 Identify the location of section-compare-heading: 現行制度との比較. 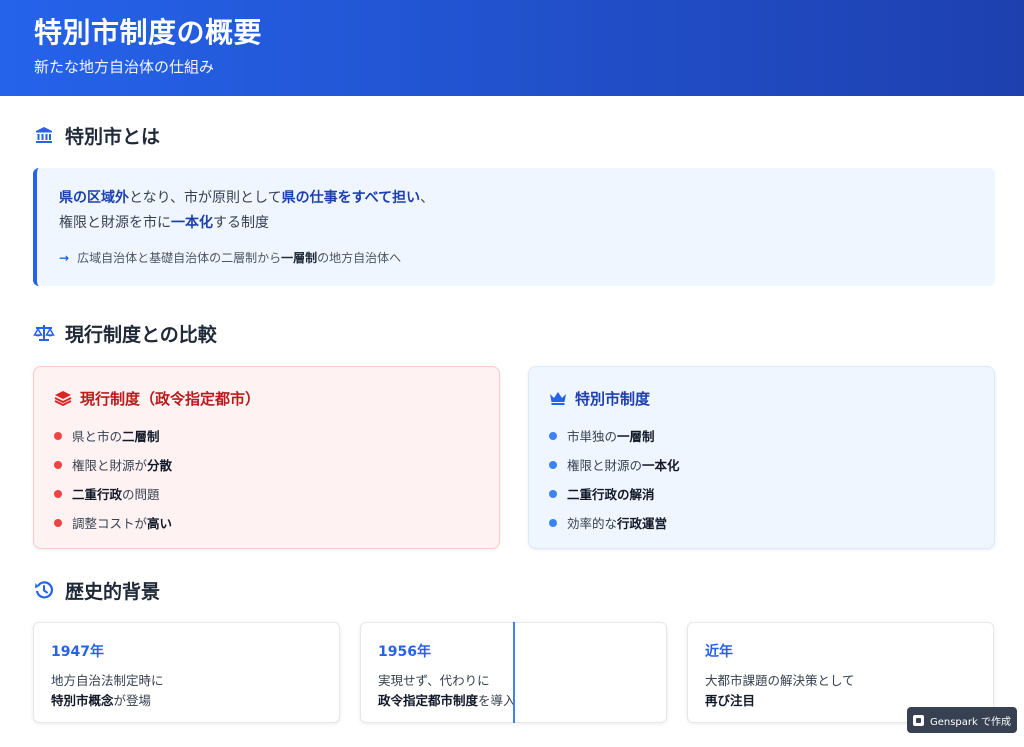
(125, 333).